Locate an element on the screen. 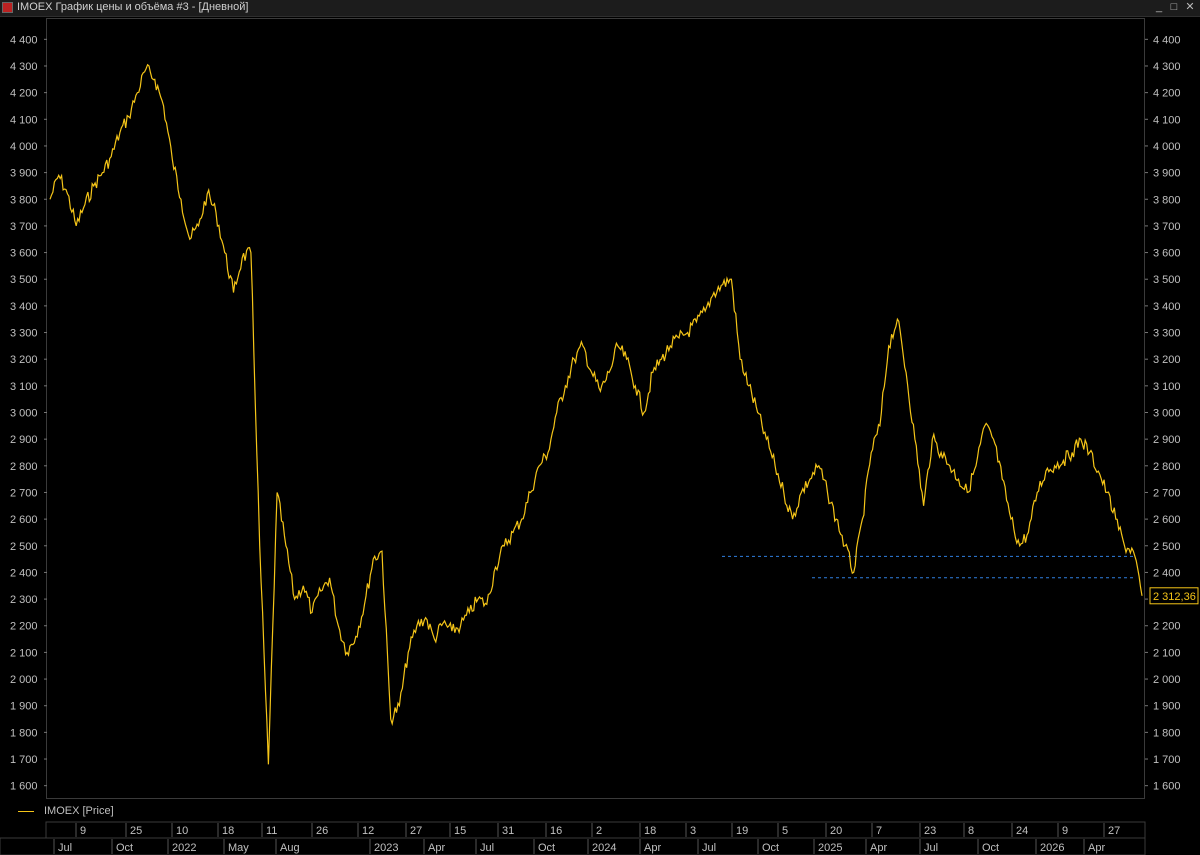  y-tick-label-right: 2 100 is located at coordinates (1167, 653).